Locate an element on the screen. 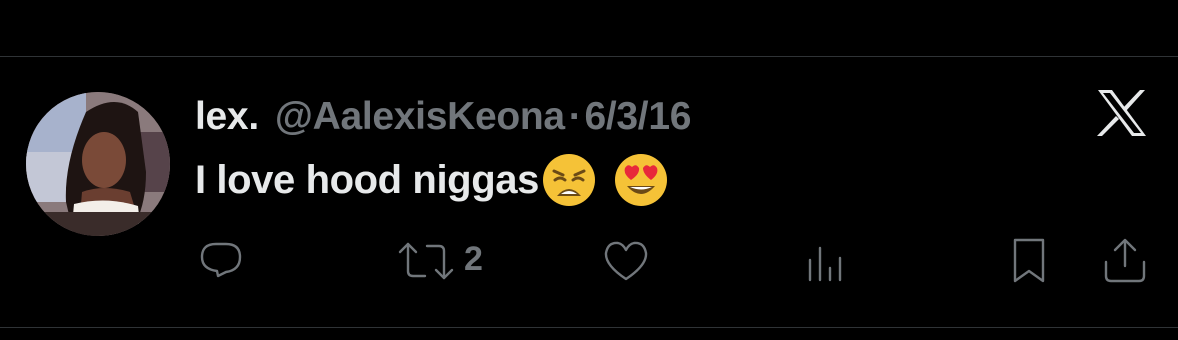  author-handle: @AalexisKeona is located at coordinates (420, 117).